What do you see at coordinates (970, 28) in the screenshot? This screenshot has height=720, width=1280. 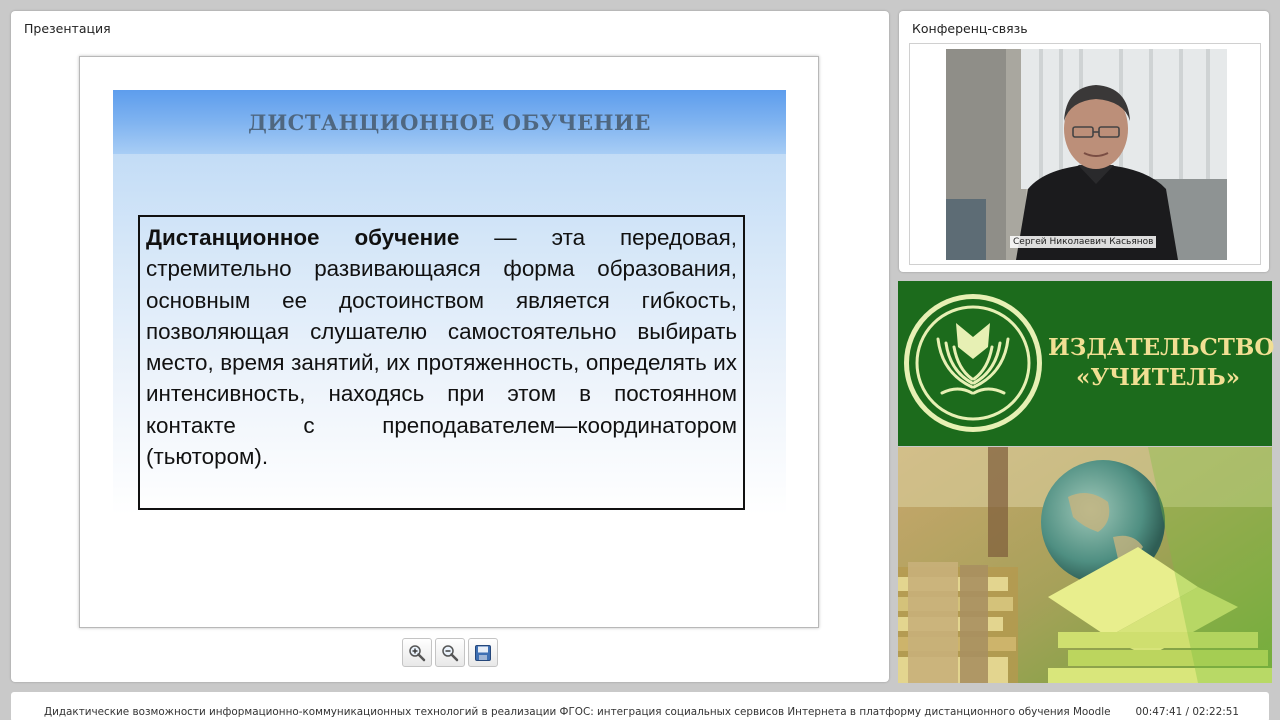 I see `conference-panel-title: Конференц-связь` at bounding box center [970, 28].